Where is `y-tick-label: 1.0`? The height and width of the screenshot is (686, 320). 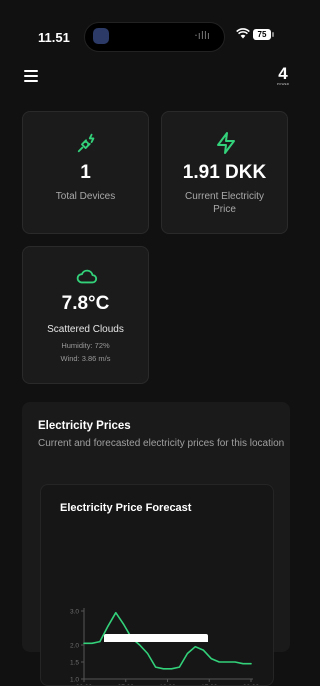 y-tick-label: 1.0 is located at coordinates (74, 680).